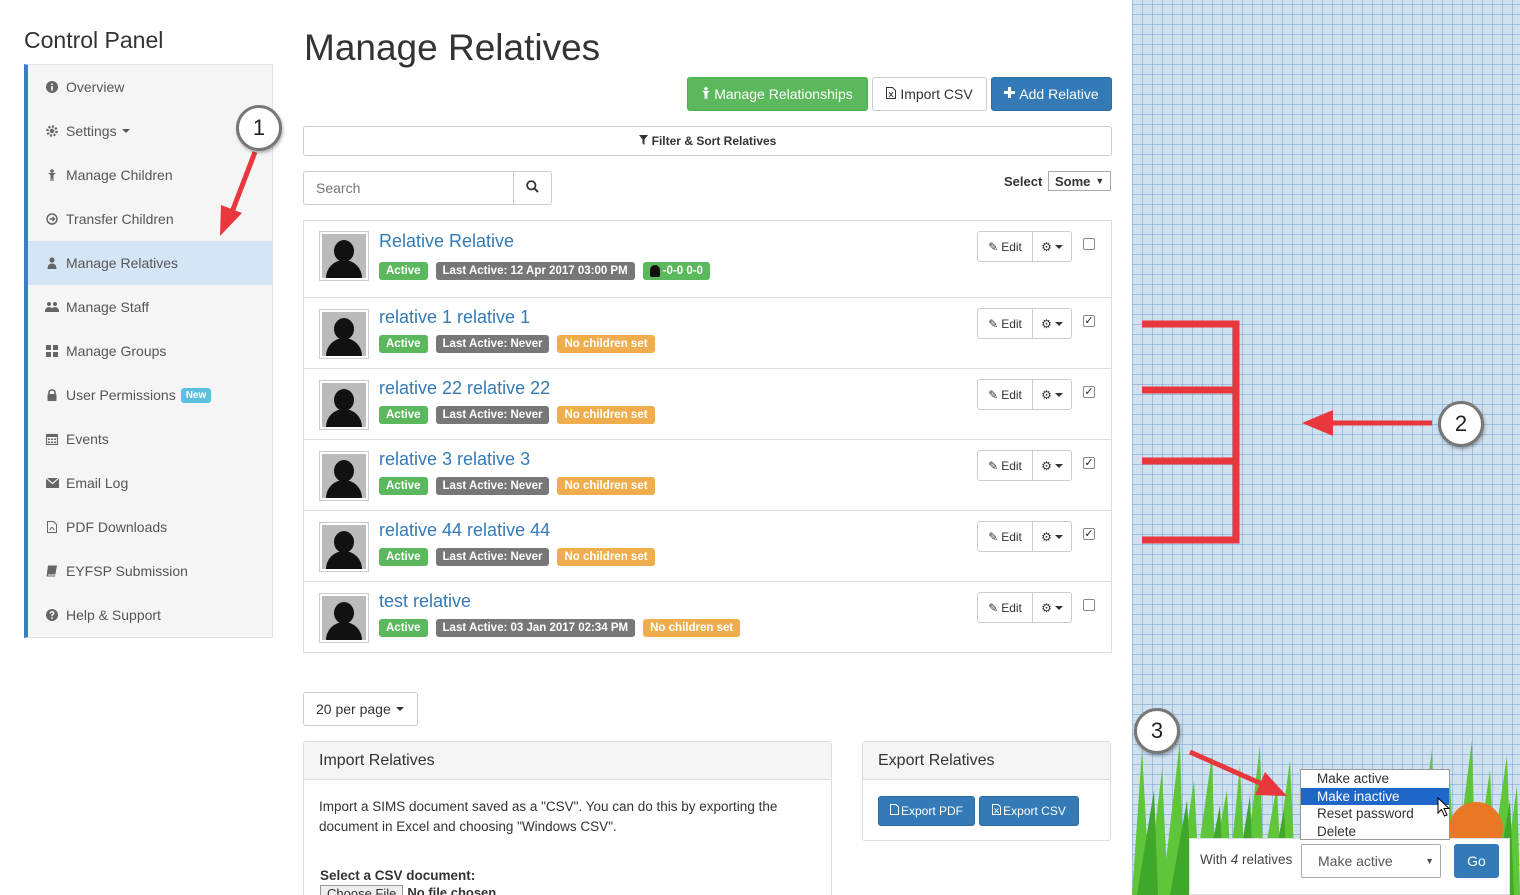 The width and height of the screenshot is (1520, 895). I want to click on callout-1: 1, so click(259, 128).